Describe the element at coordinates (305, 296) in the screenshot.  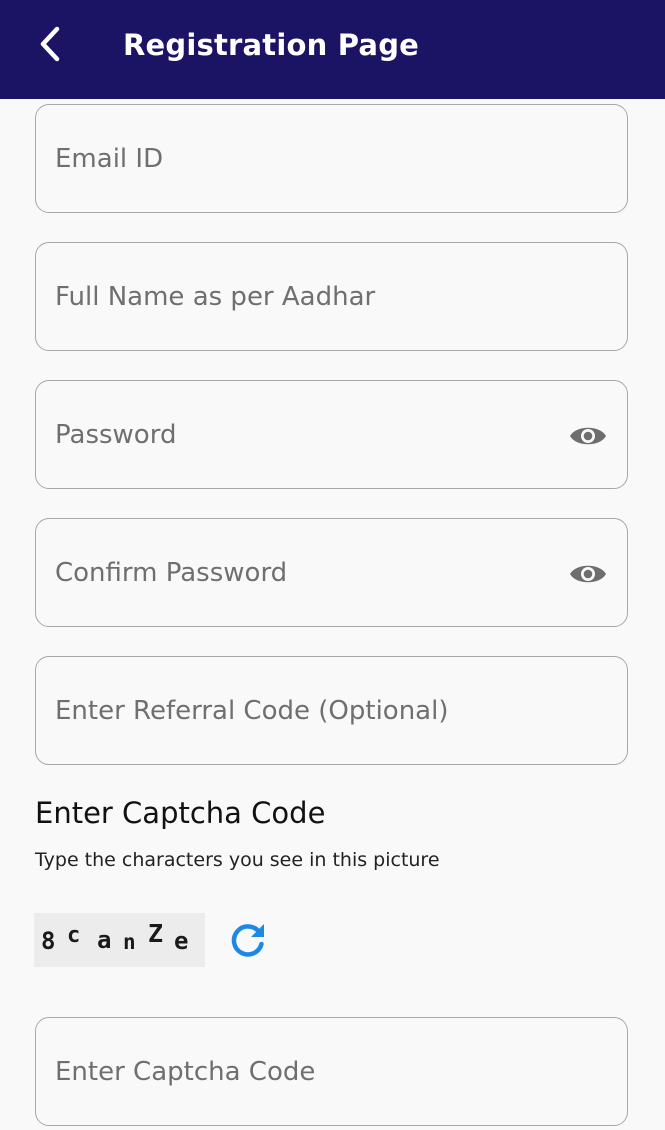
I see `full-name-field` at that location.